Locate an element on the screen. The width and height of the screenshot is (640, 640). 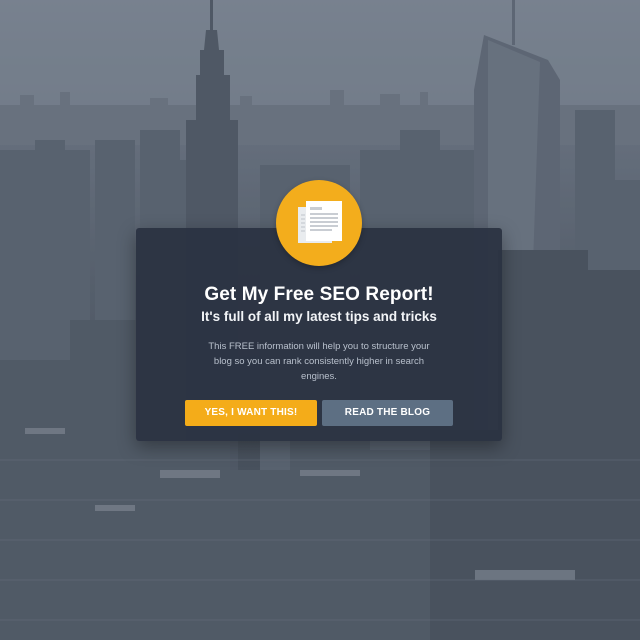
report-badge is located at coordinates (319, 223).